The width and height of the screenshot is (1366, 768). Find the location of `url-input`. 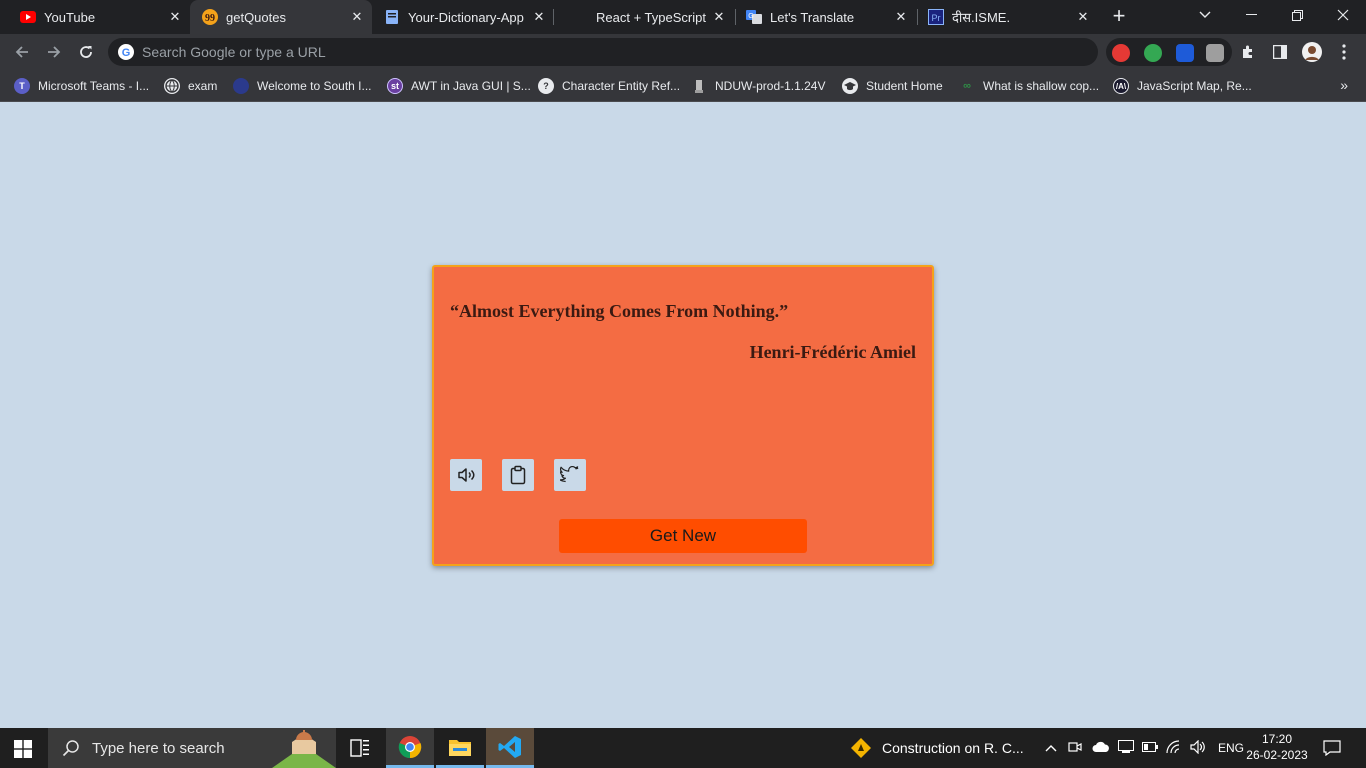

url-input is located at coordinates (592, 52).